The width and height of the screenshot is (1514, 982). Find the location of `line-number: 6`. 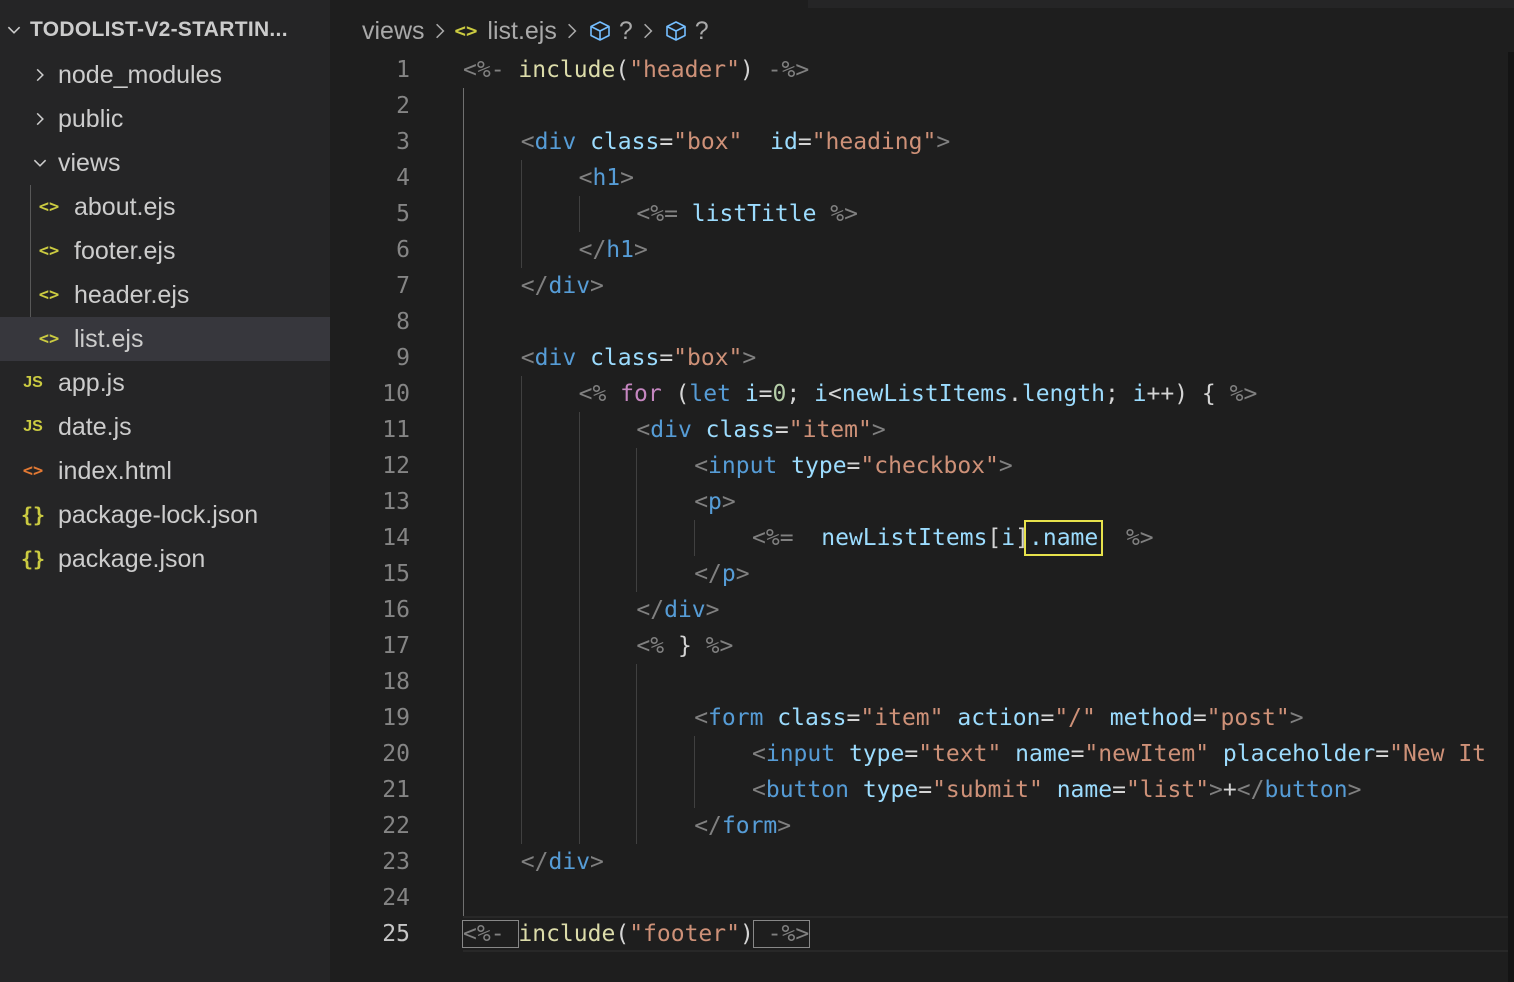

line-number: 6 is located at coordinates (403, 250).